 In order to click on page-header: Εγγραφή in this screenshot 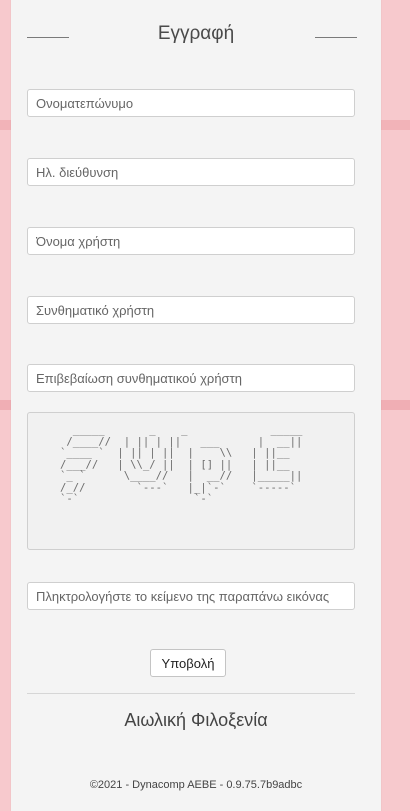, I will do `click(196, 34)`.